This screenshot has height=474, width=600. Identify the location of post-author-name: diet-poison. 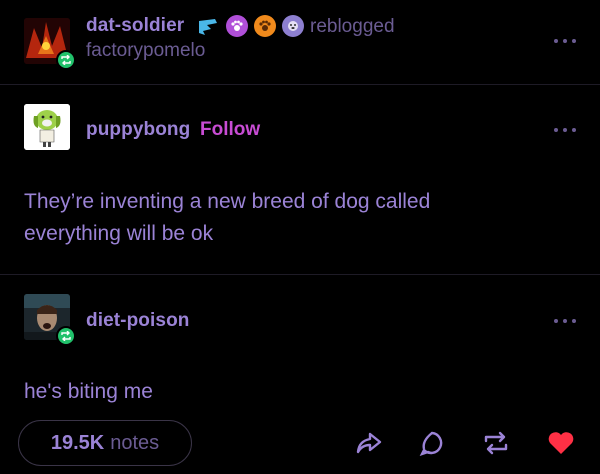
(137, 321).